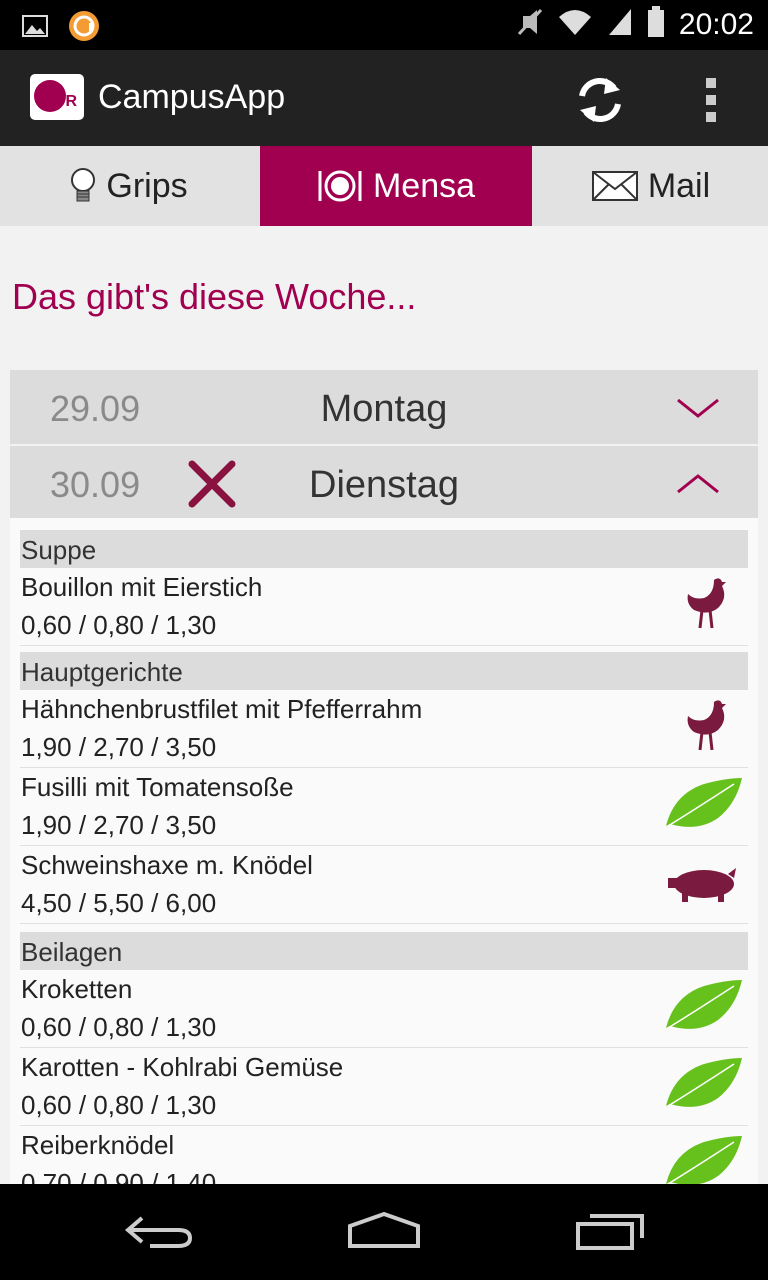 The width and height of the screenshot is (768, 1280). What do you see at coordinates (222, 709) in the screenshot?
I see `item-name: Hähnchenbrustfilet mit Pfefferrahm` at bounding box center [222, 709].